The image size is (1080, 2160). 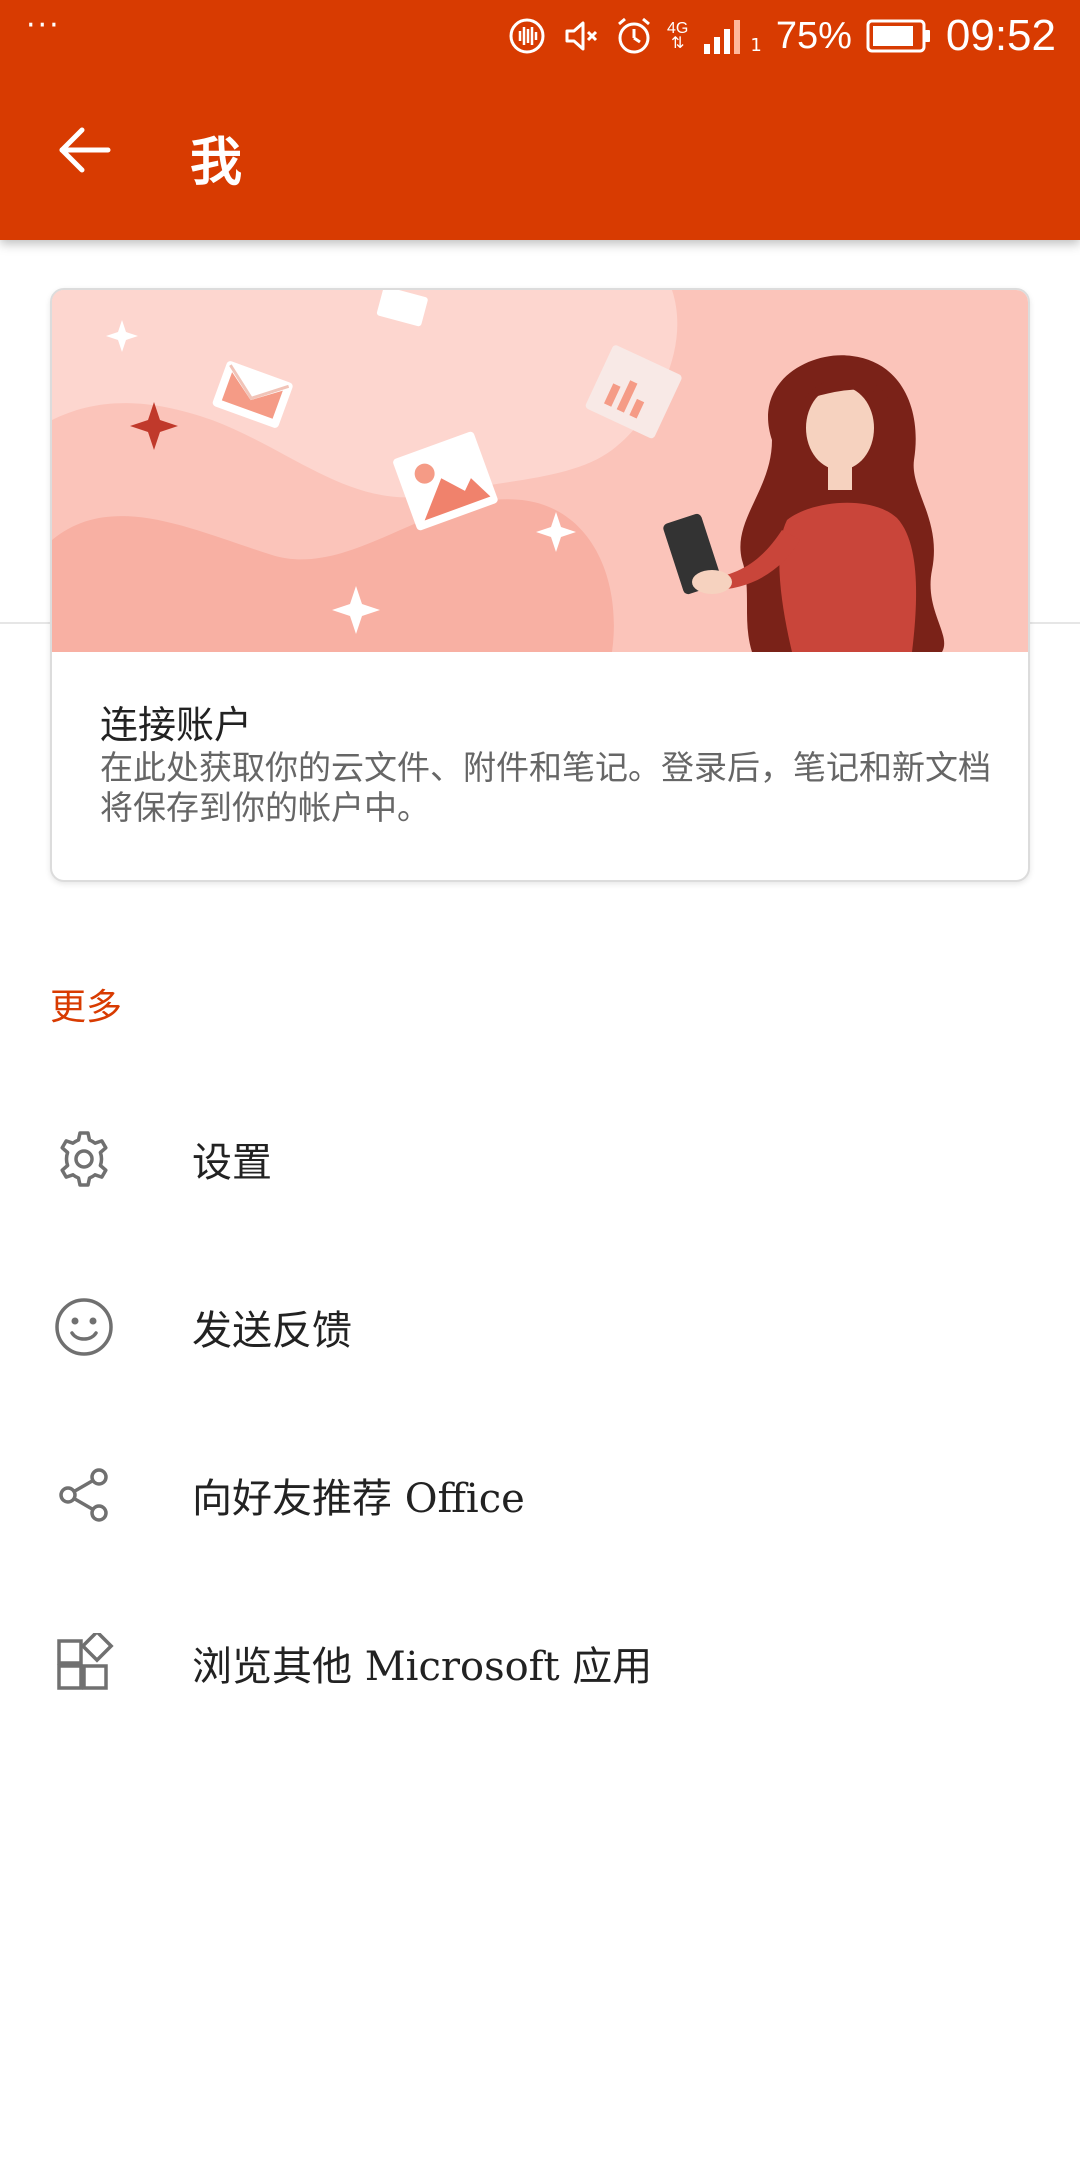 What do you see at coordinates (581, 36) in the screenshot?
I see `mute-icon` at bounding box center [581, 36].